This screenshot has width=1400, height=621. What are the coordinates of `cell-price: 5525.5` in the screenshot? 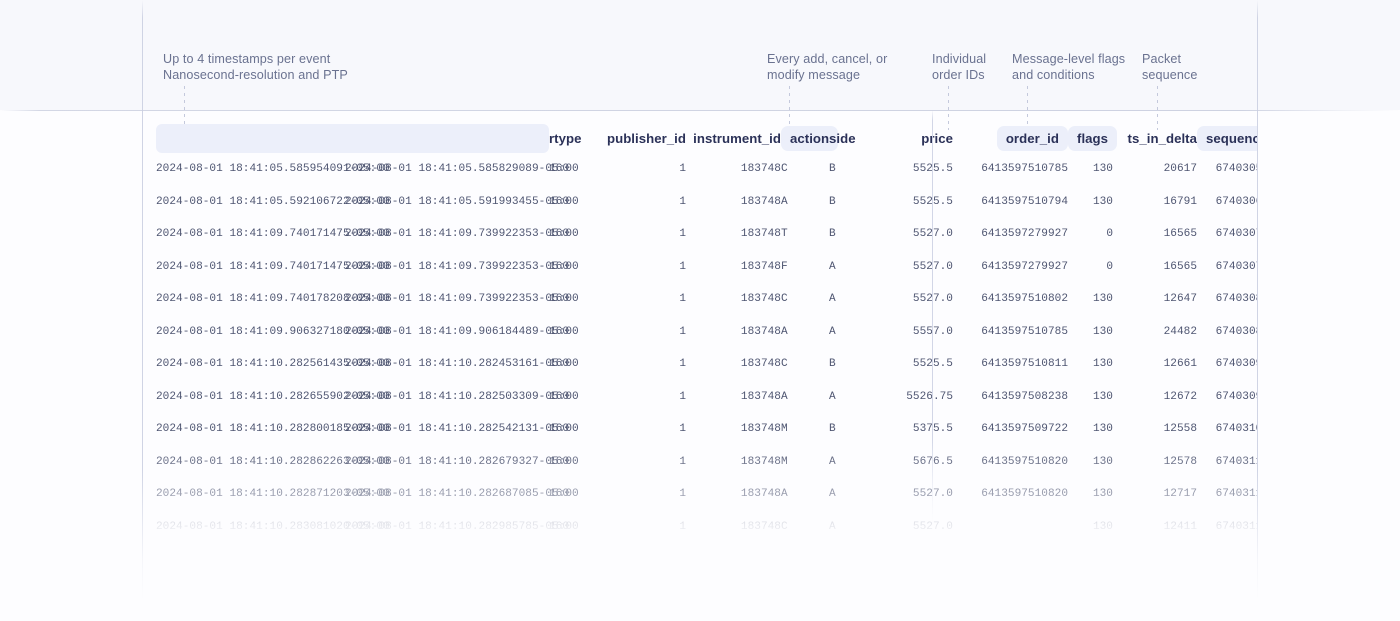 It's located at (914, 202).